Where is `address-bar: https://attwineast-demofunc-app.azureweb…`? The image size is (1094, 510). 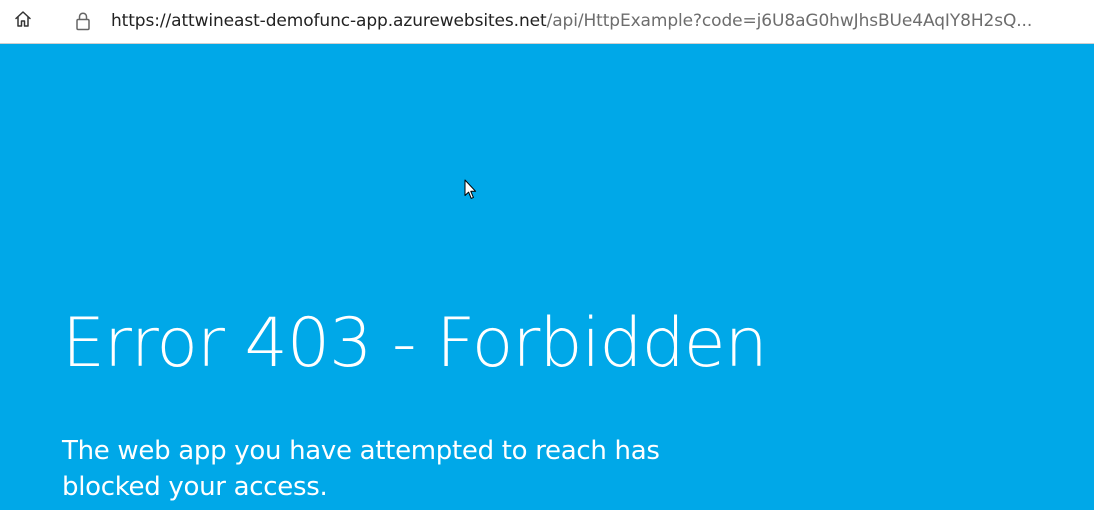 address-bar: https://attwineast-demofunc-app.azureweb… is located at coordinates (573, 21).